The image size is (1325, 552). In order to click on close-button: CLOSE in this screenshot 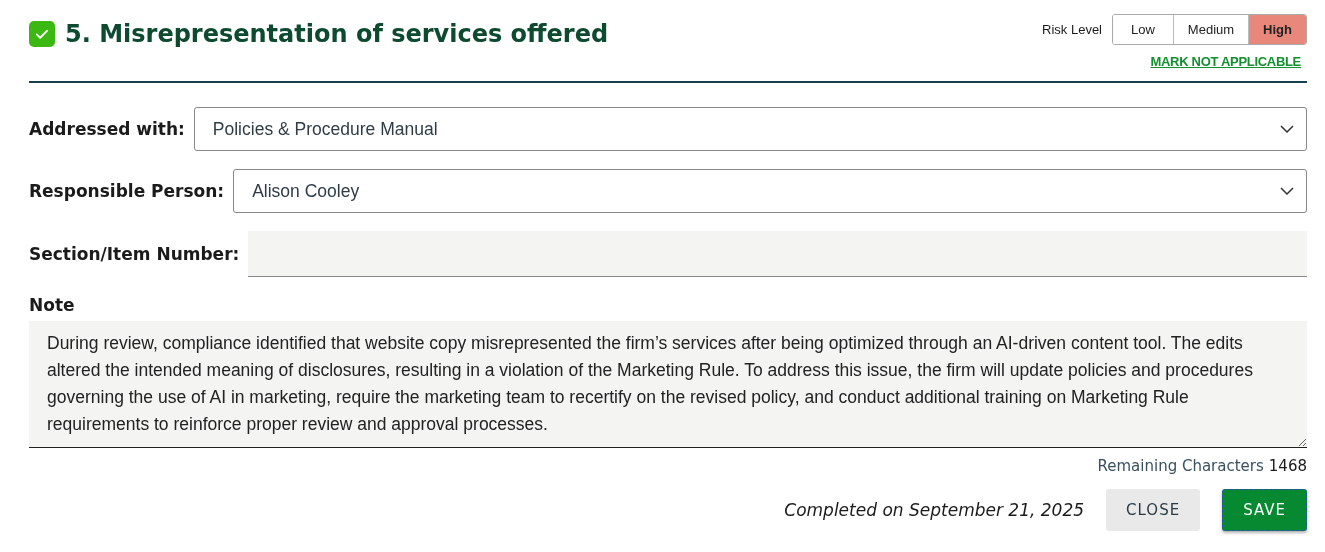, I will do `click(1153, 510)`.